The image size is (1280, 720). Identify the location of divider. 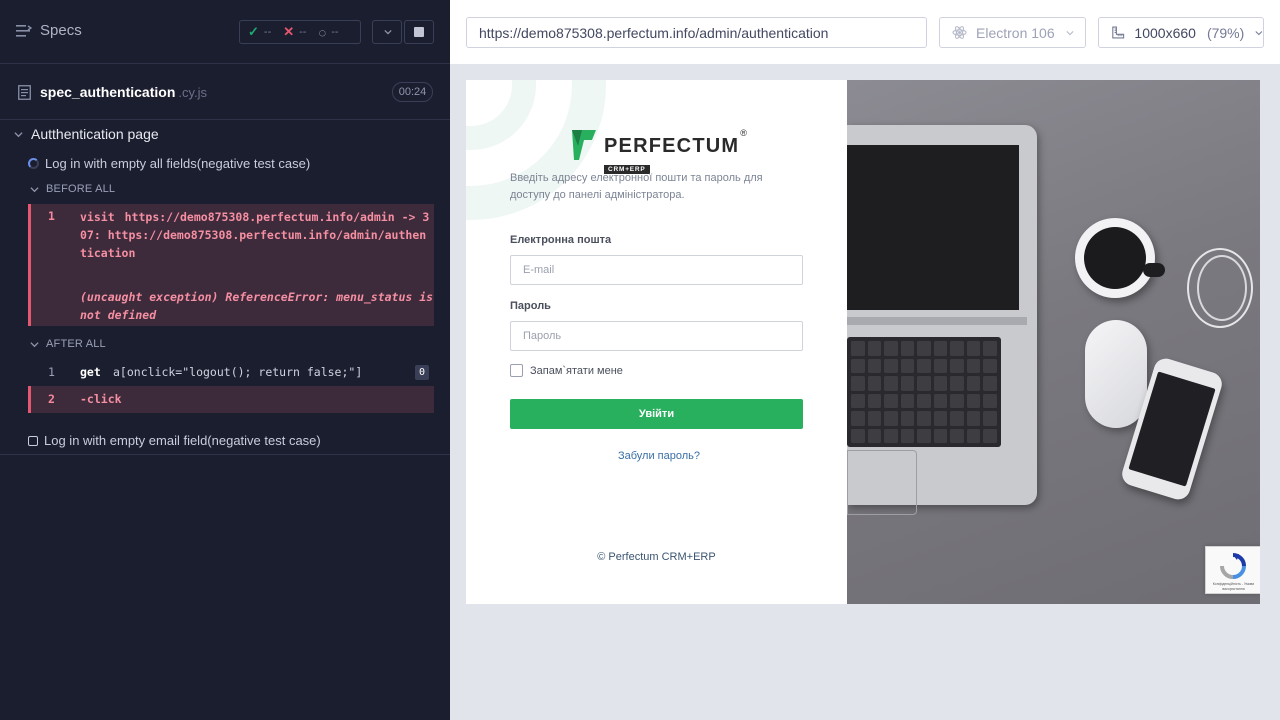
(225, 454).